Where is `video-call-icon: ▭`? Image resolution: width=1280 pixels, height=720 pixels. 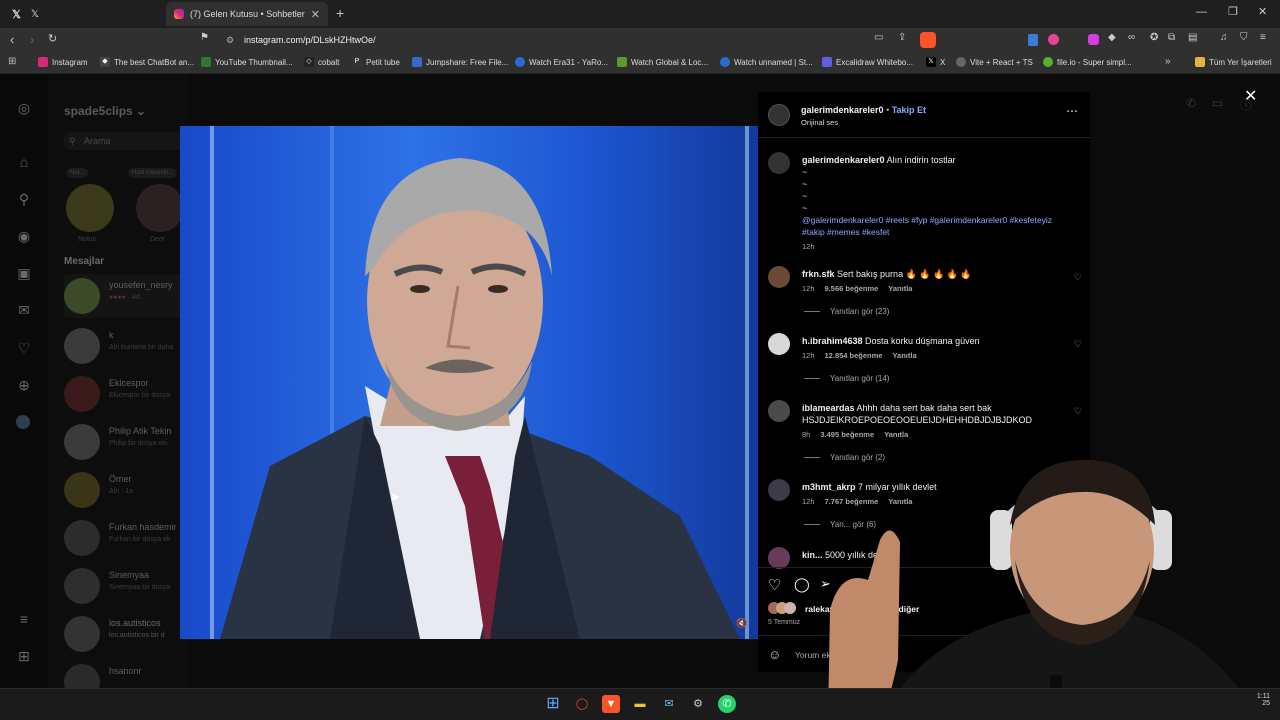
video-call-icon: ▭ is located at coordinates (1217, 103).